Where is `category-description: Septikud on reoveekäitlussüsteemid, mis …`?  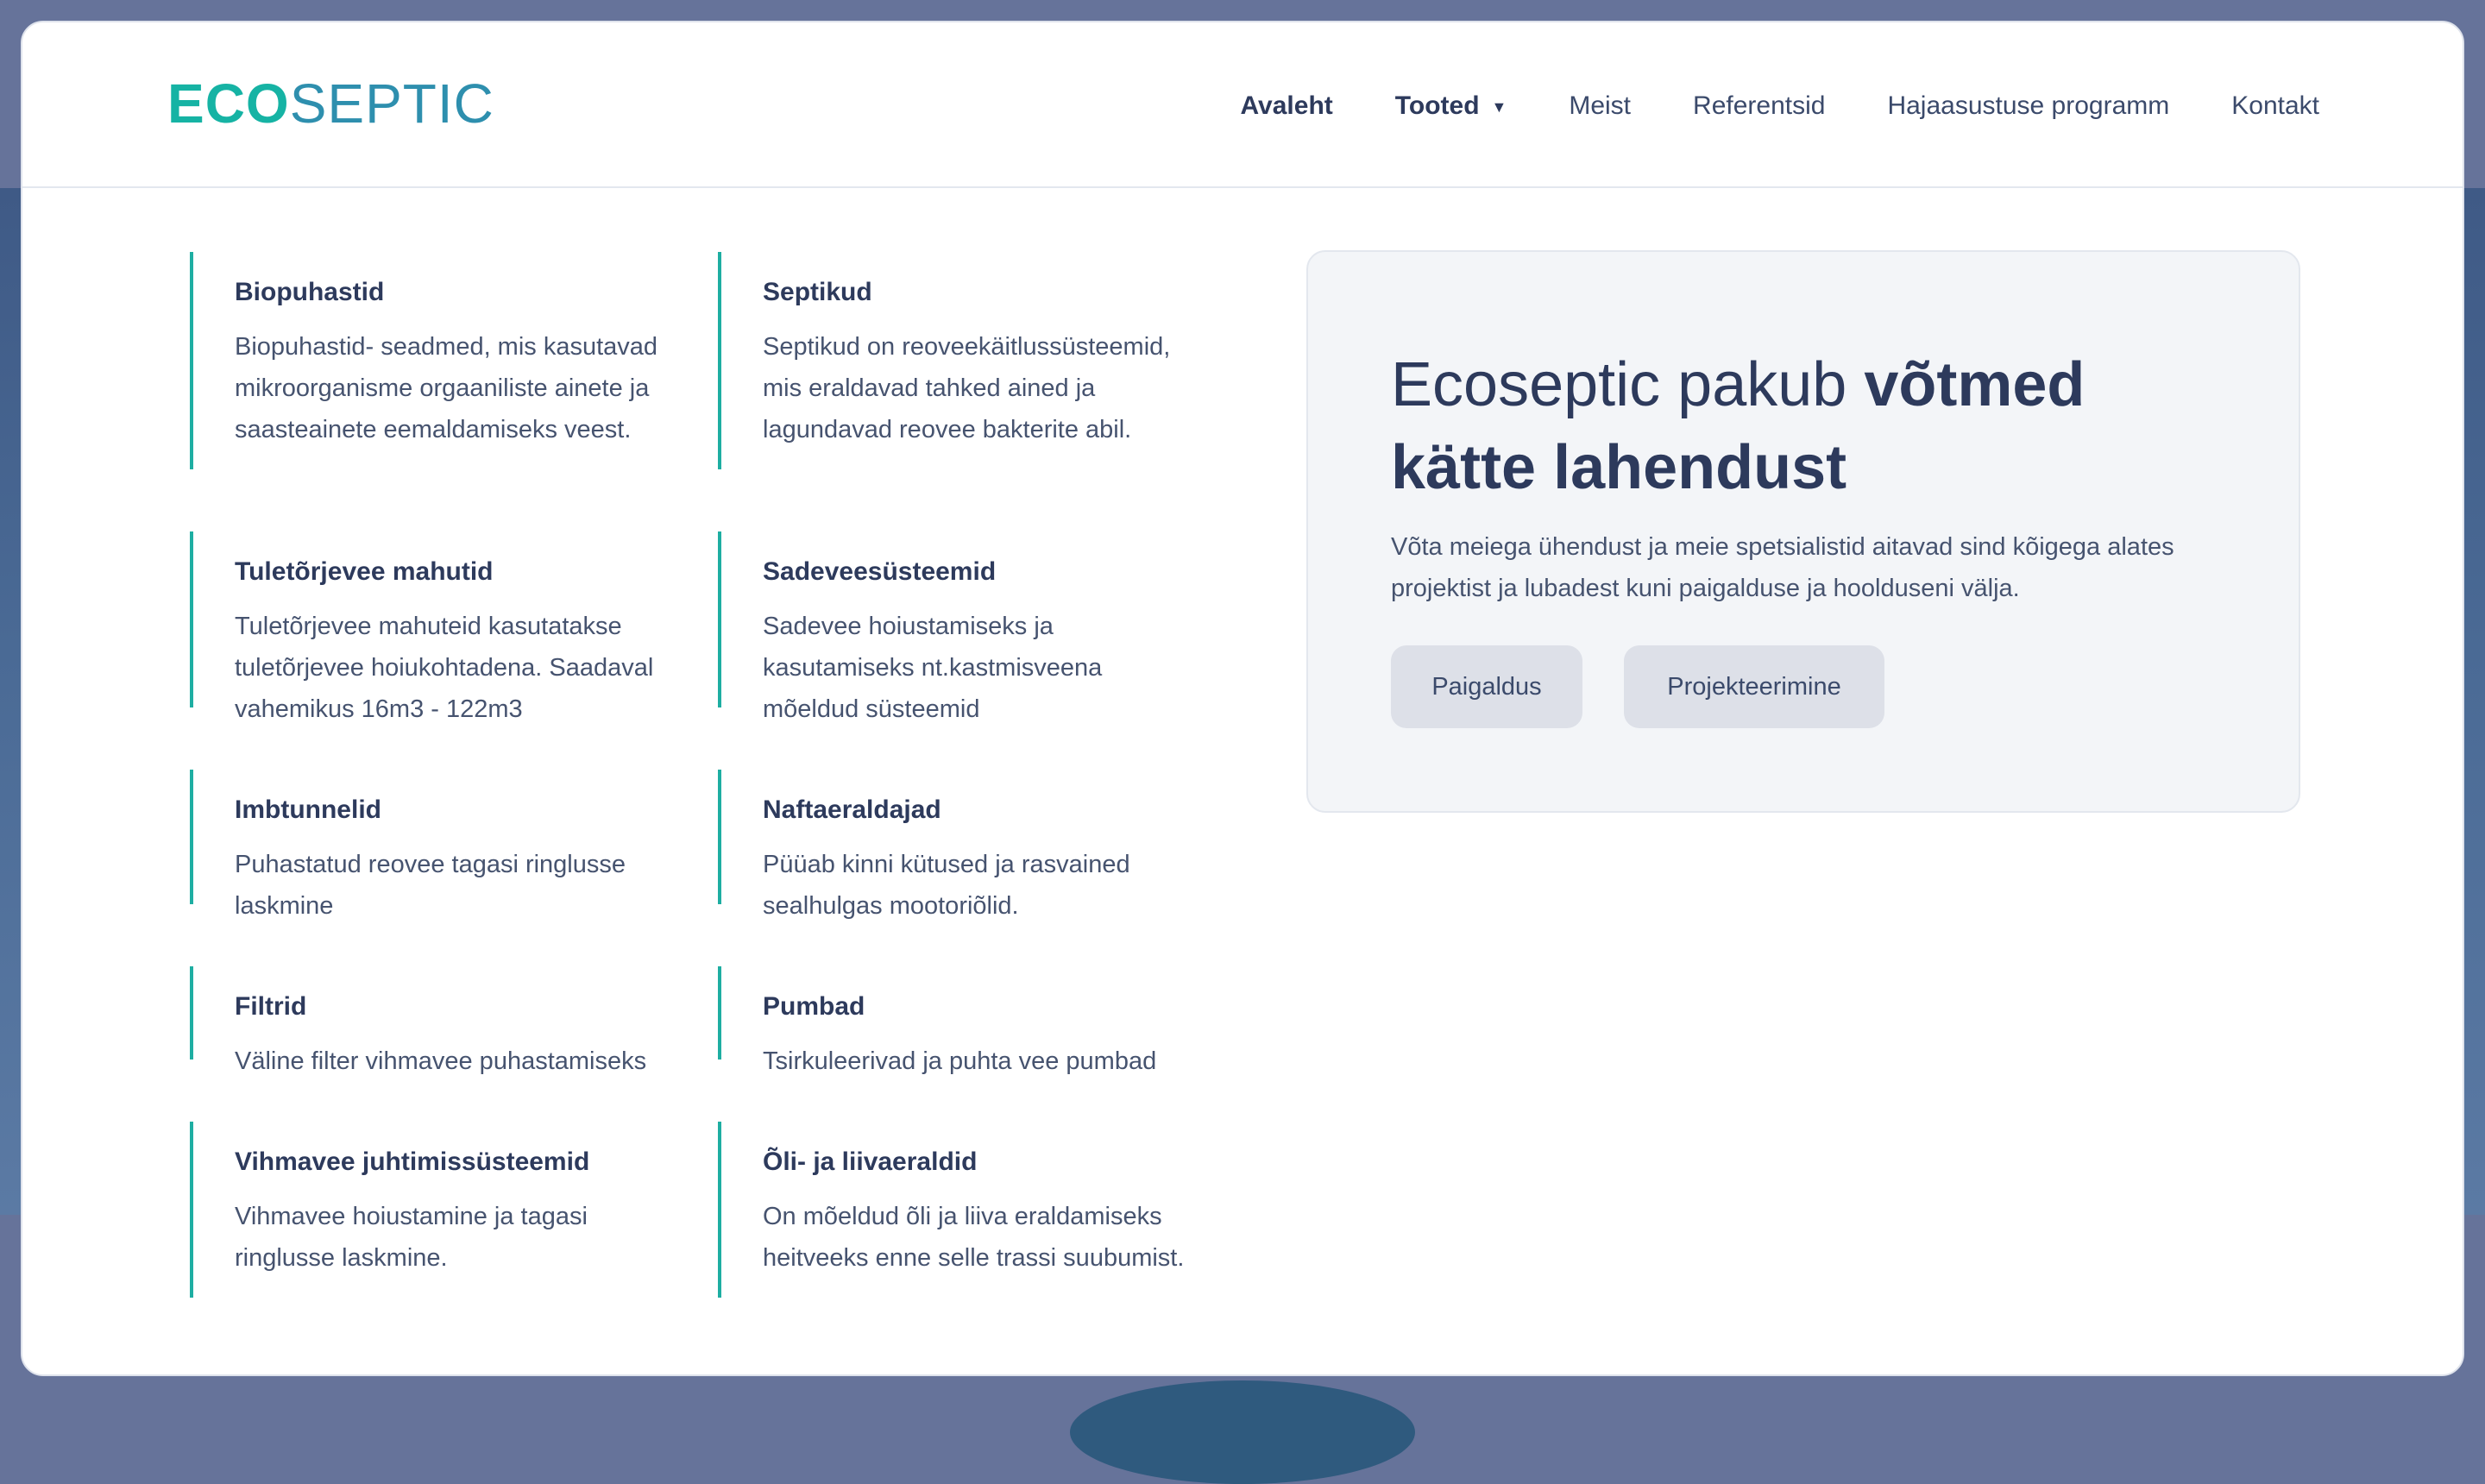 category-description: Septikud on reoveekäitlussüsteemid, mis … is located at coordinates (967, 388).